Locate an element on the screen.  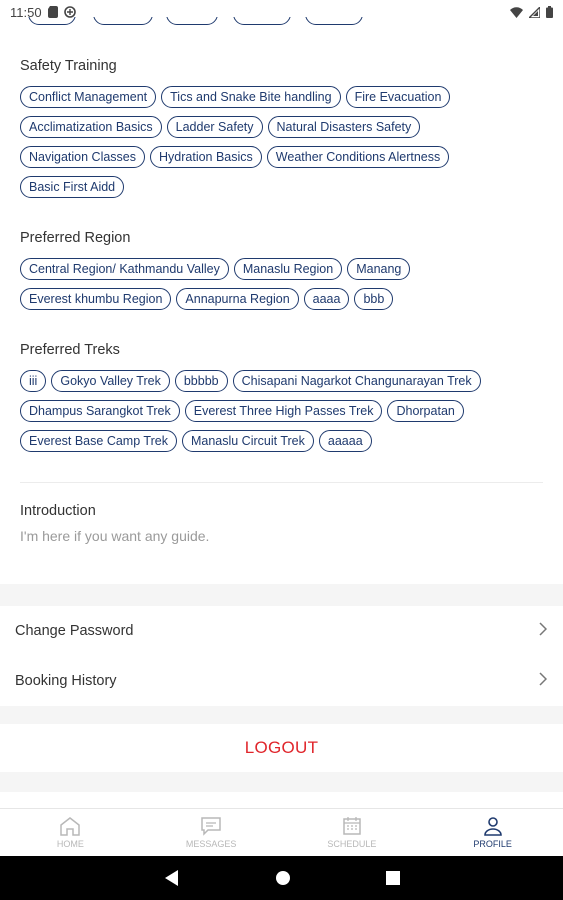
nav-home: HOME is located at coordinates (70, 832).